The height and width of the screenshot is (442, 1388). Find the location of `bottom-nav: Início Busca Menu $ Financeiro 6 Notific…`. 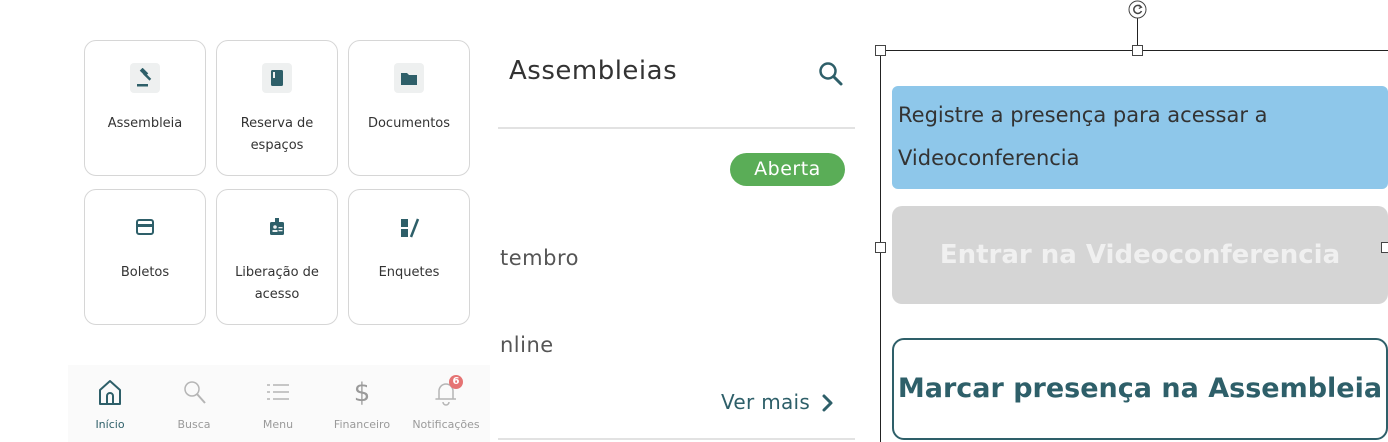

bottom-nav: Início Busca Menu $ Financeiro 6 Notific… is located at coordinates (279, 403).